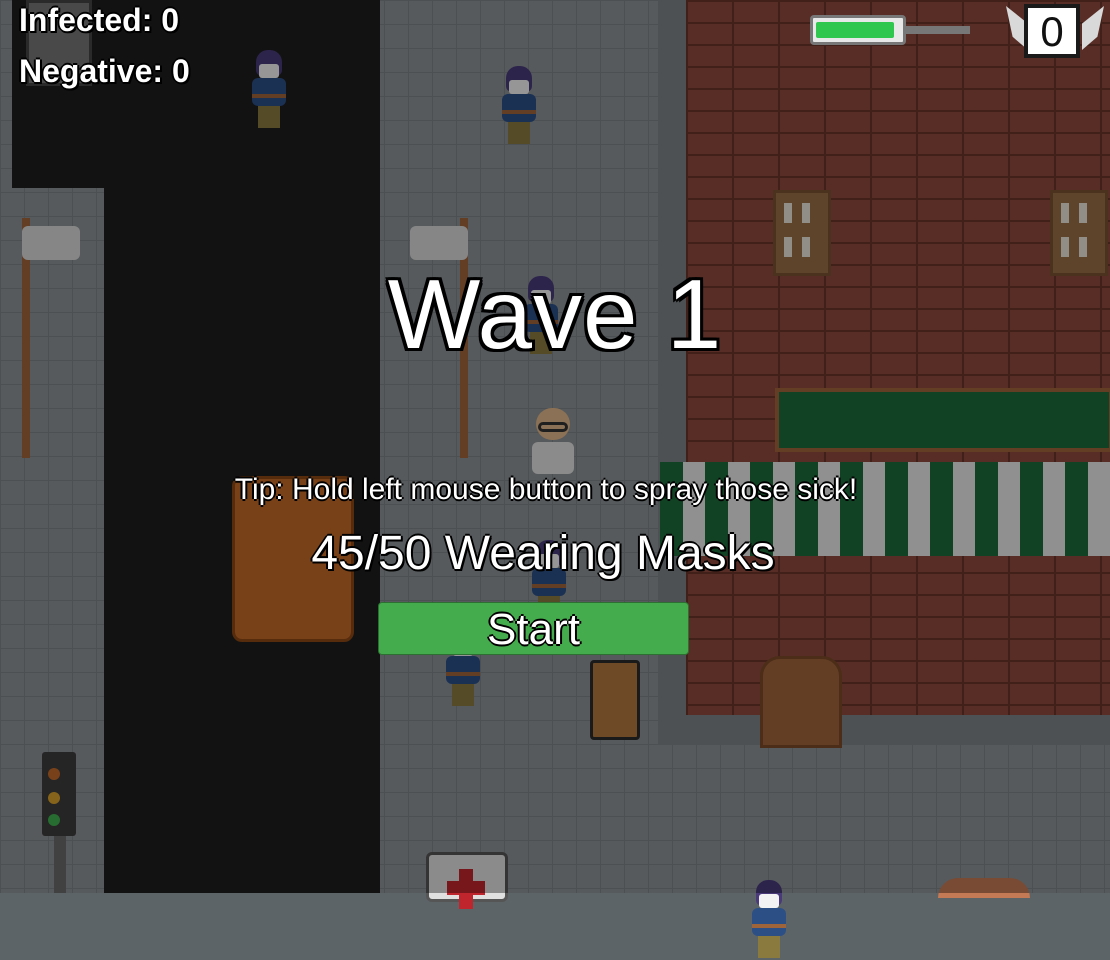 The image size is (1110, 960). Describe the element at coordinates (533, 628) in the screenshot. I see `start-button: Start` at that location.